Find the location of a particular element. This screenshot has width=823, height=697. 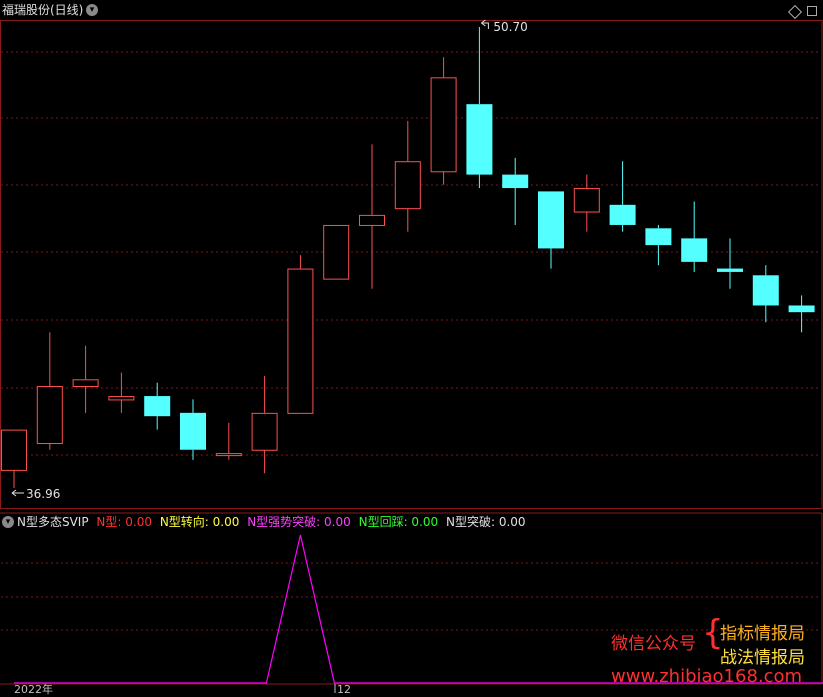

indicator-value-break: N型突破: 0.00 is located at coordinates (485, 522).